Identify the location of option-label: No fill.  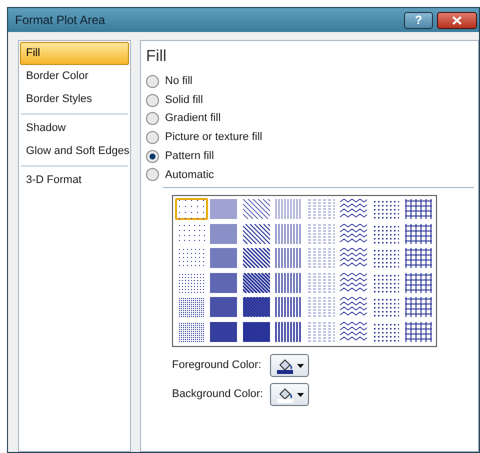
(179, 82).